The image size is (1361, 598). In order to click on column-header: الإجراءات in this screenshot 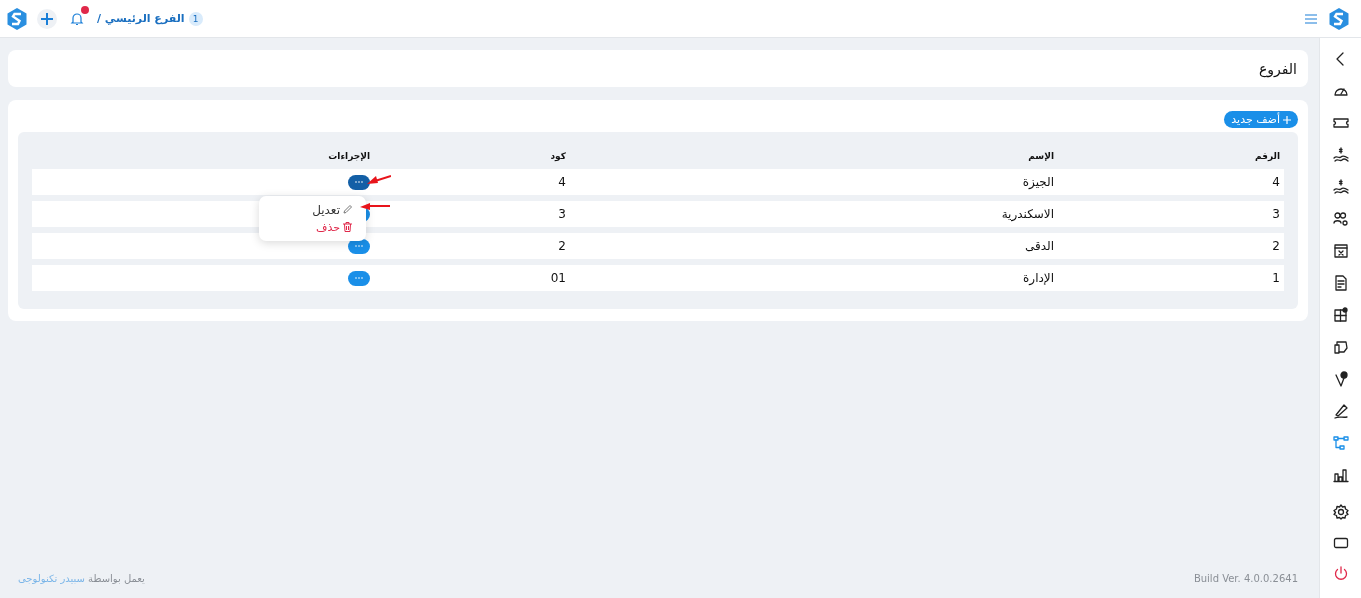, I will do `click(349, 156)`.